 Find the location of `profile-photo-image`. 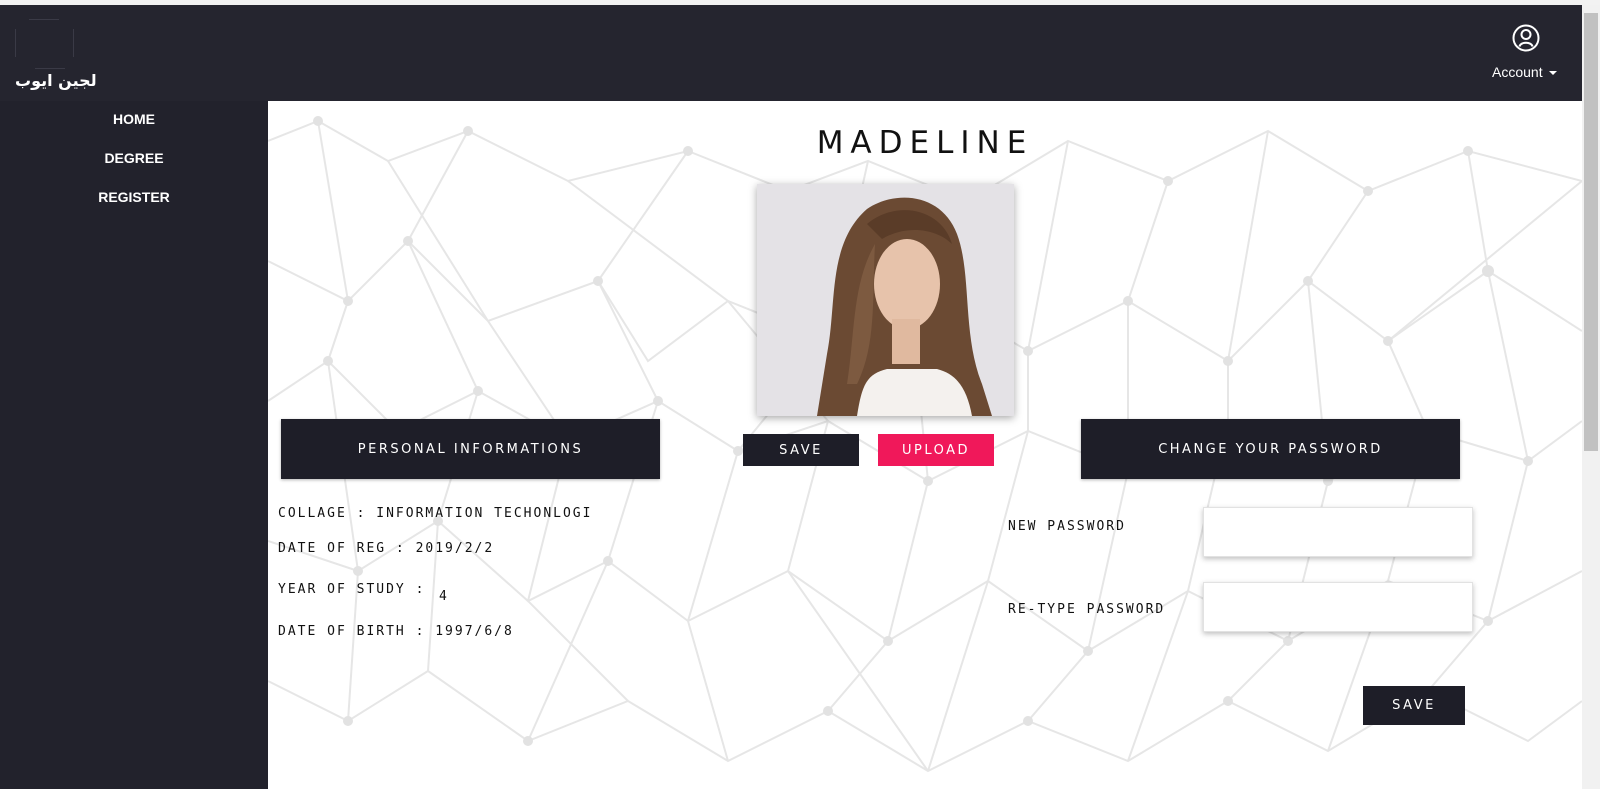

profile-photo-image is located at coordinates (885, 300).